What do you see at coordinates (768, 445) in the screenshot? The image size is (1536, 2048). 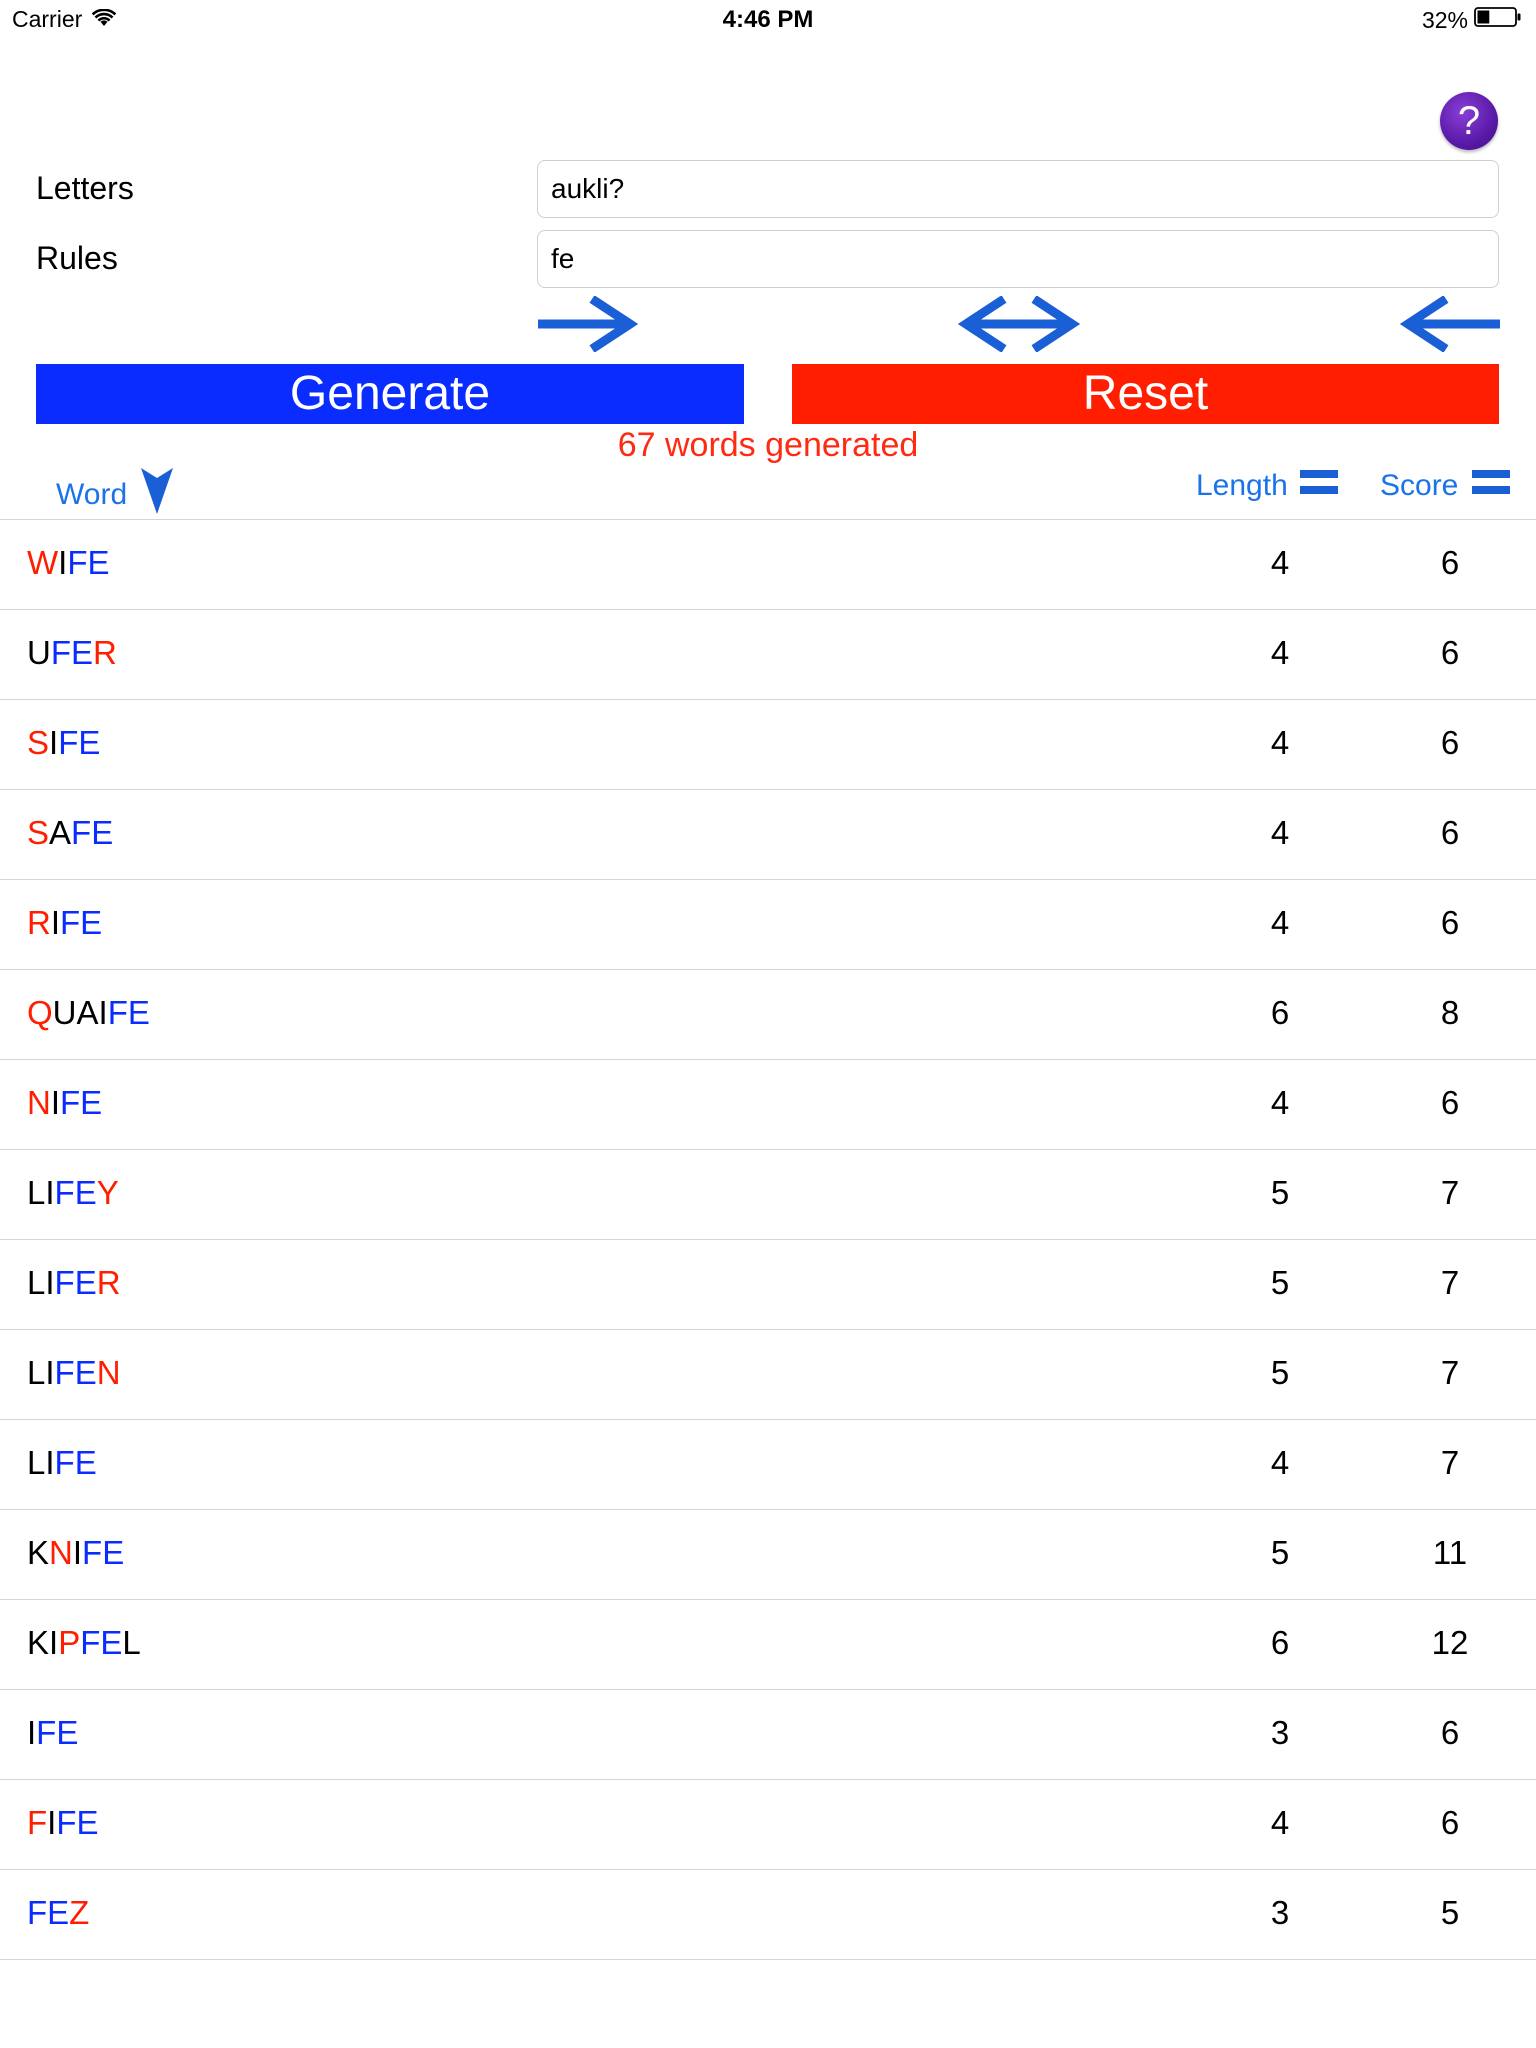 I see `result-message: 67 words generated` at bounding box center [768, 445].